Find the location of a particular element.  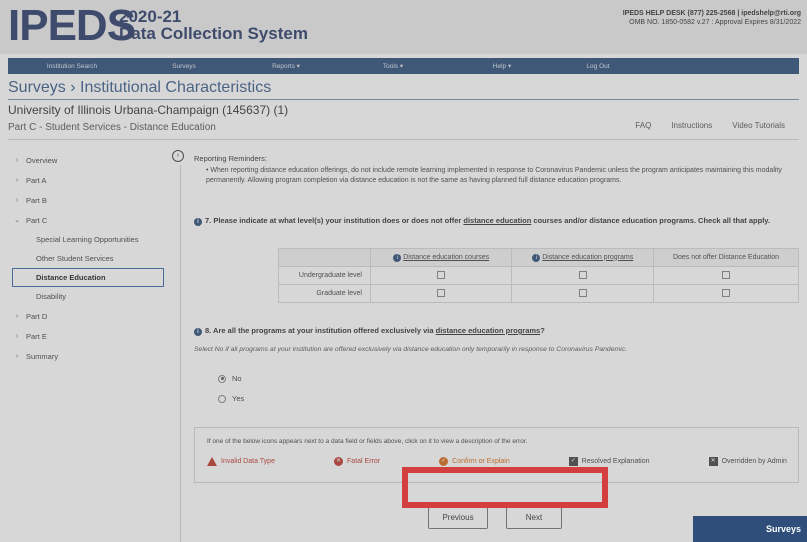

cell-grad-courses is located at coordinates (441, 293).